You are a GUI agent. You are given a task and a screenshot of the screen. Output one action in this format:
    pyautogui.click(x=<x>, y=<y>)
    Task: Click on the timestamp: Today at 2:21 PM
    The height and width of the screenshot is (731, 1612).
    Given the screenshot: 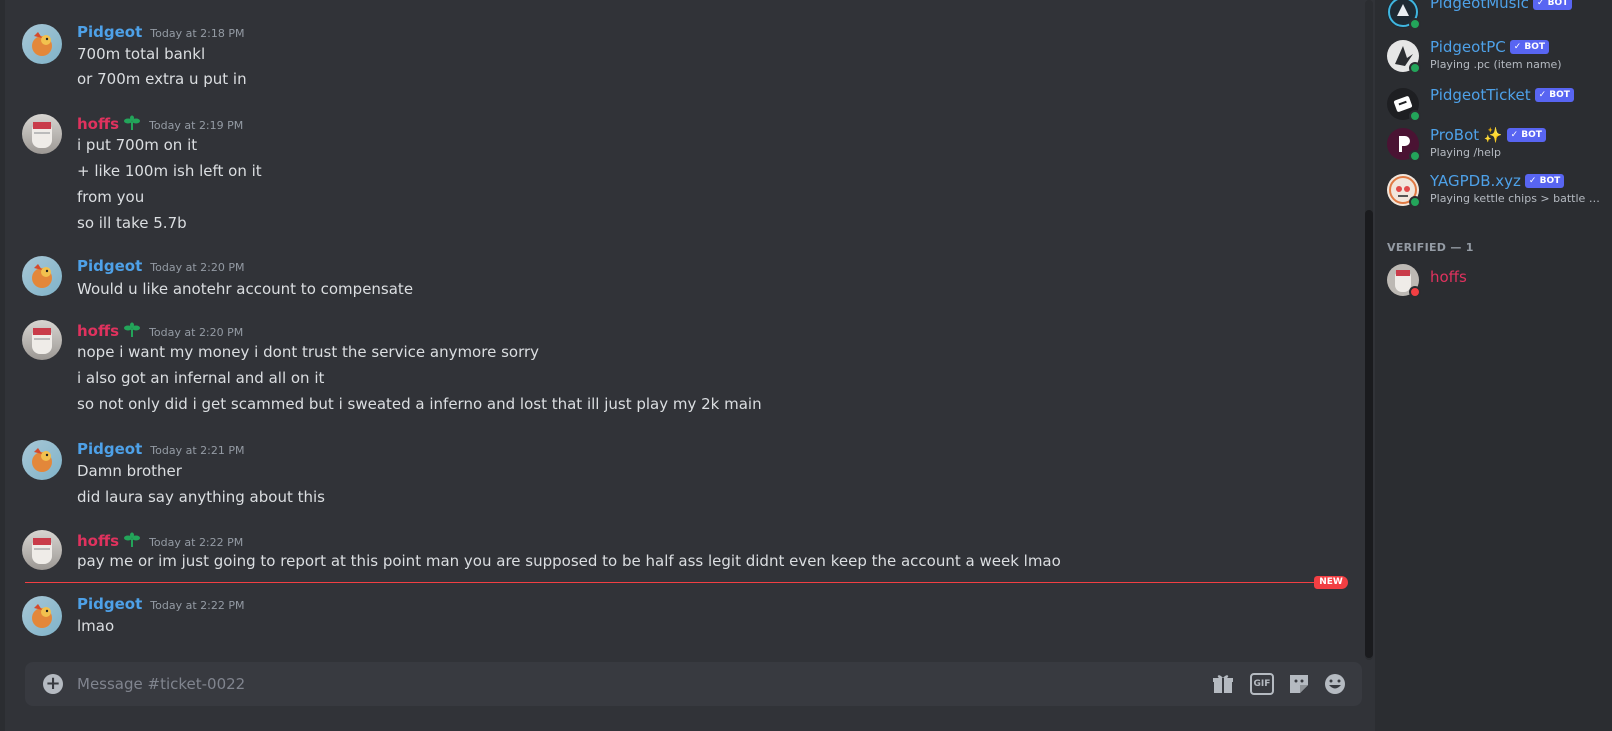 What is the action you would take?
    pyautogui.click(x=197, y=450)
    